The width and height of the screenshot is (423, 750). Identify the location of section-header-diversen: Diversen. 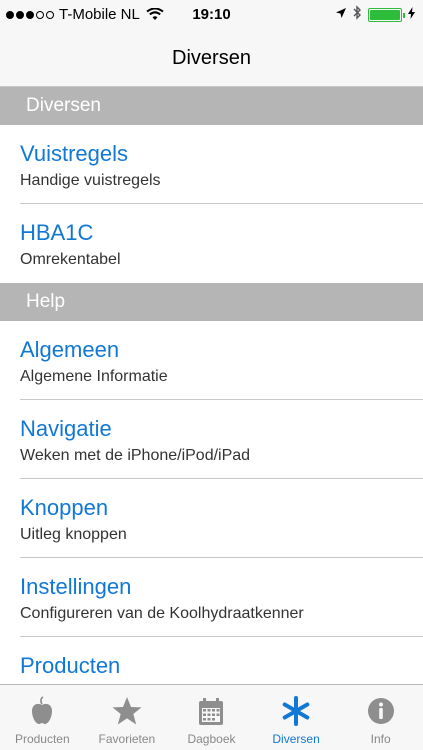
(211, 106).